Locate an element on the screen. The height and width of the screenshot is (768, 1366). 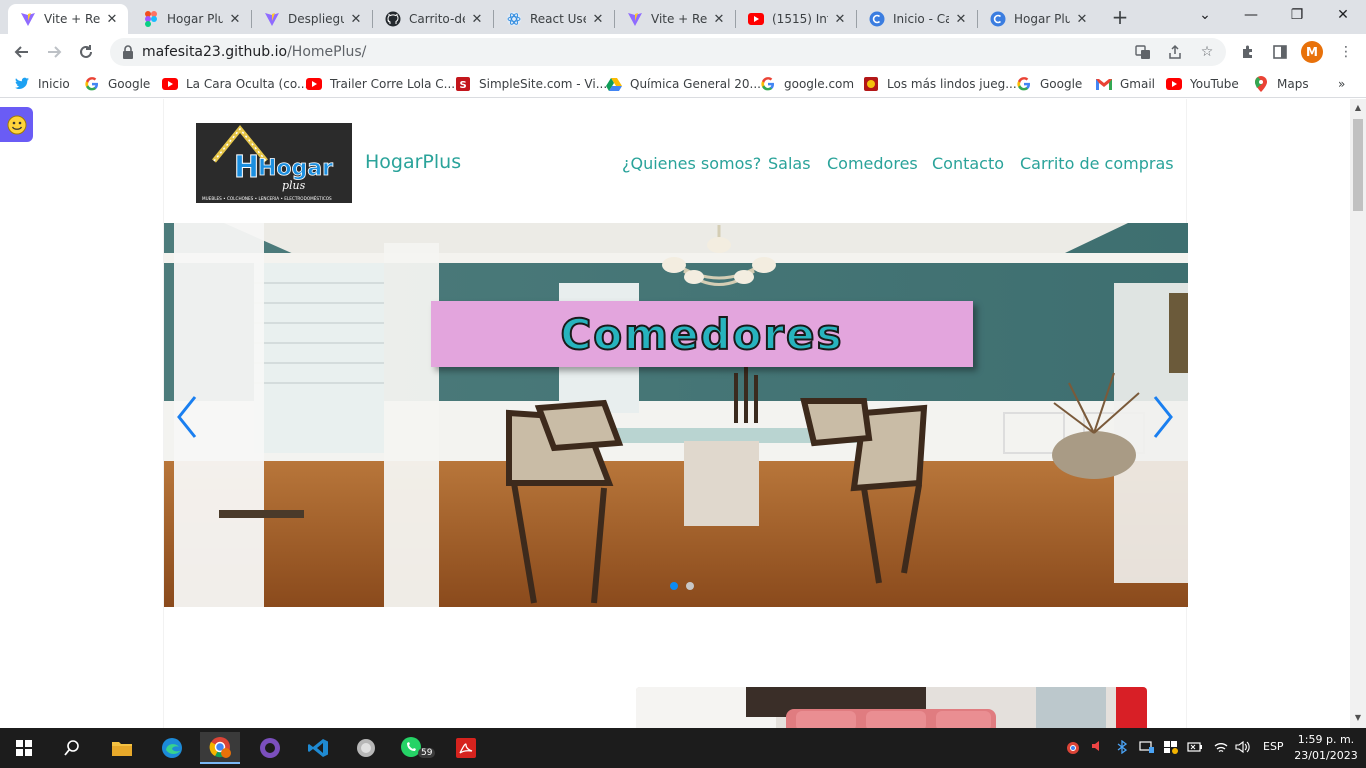
address-bar: mafesita23.github.io/HomePlus/ ☆ is located at coordinates (668, 52).